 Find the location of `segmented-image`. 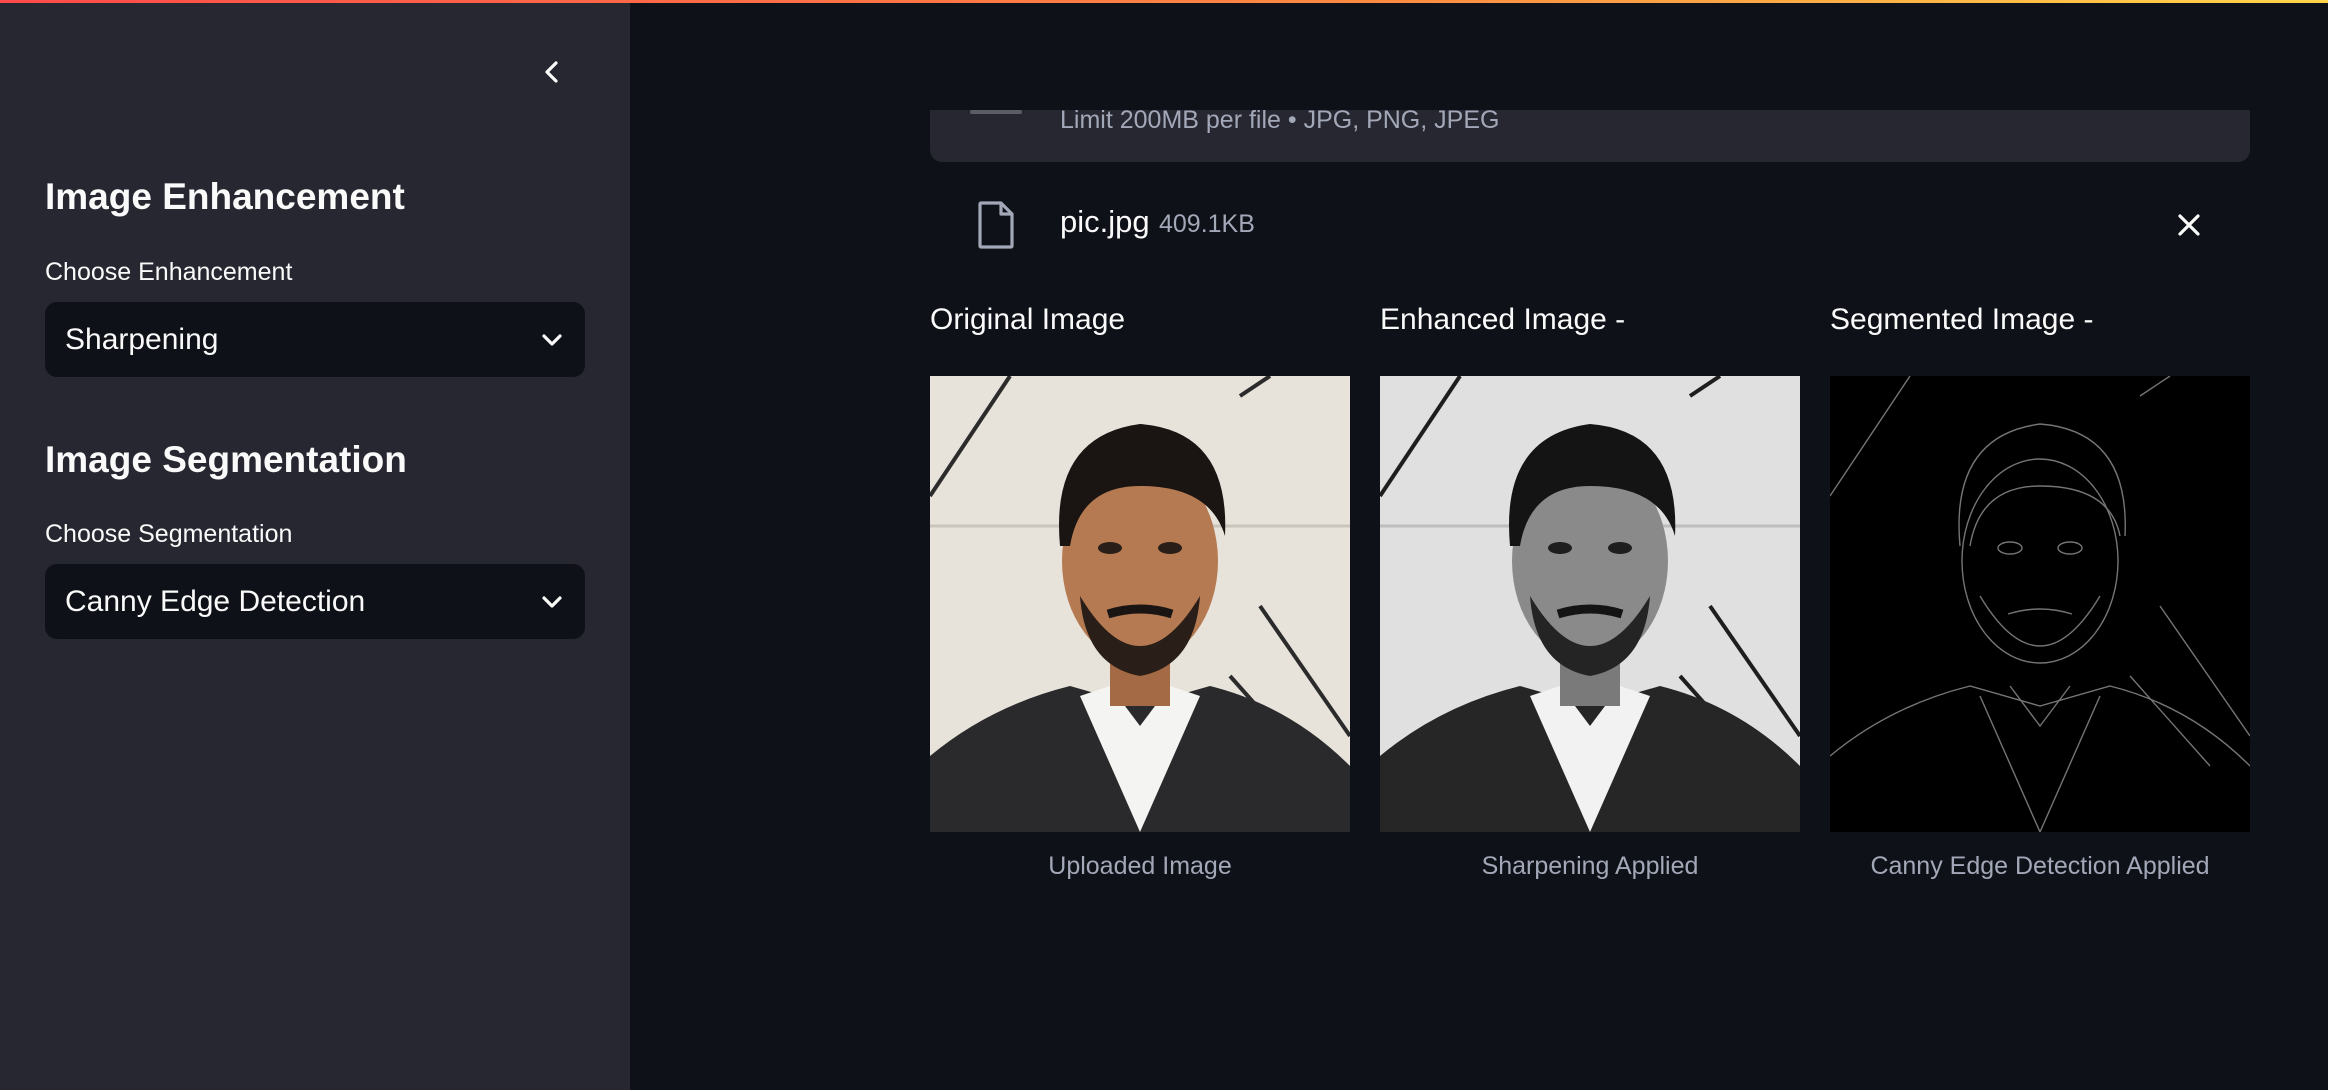

segmented-image is located at coordinates (2040, 604).